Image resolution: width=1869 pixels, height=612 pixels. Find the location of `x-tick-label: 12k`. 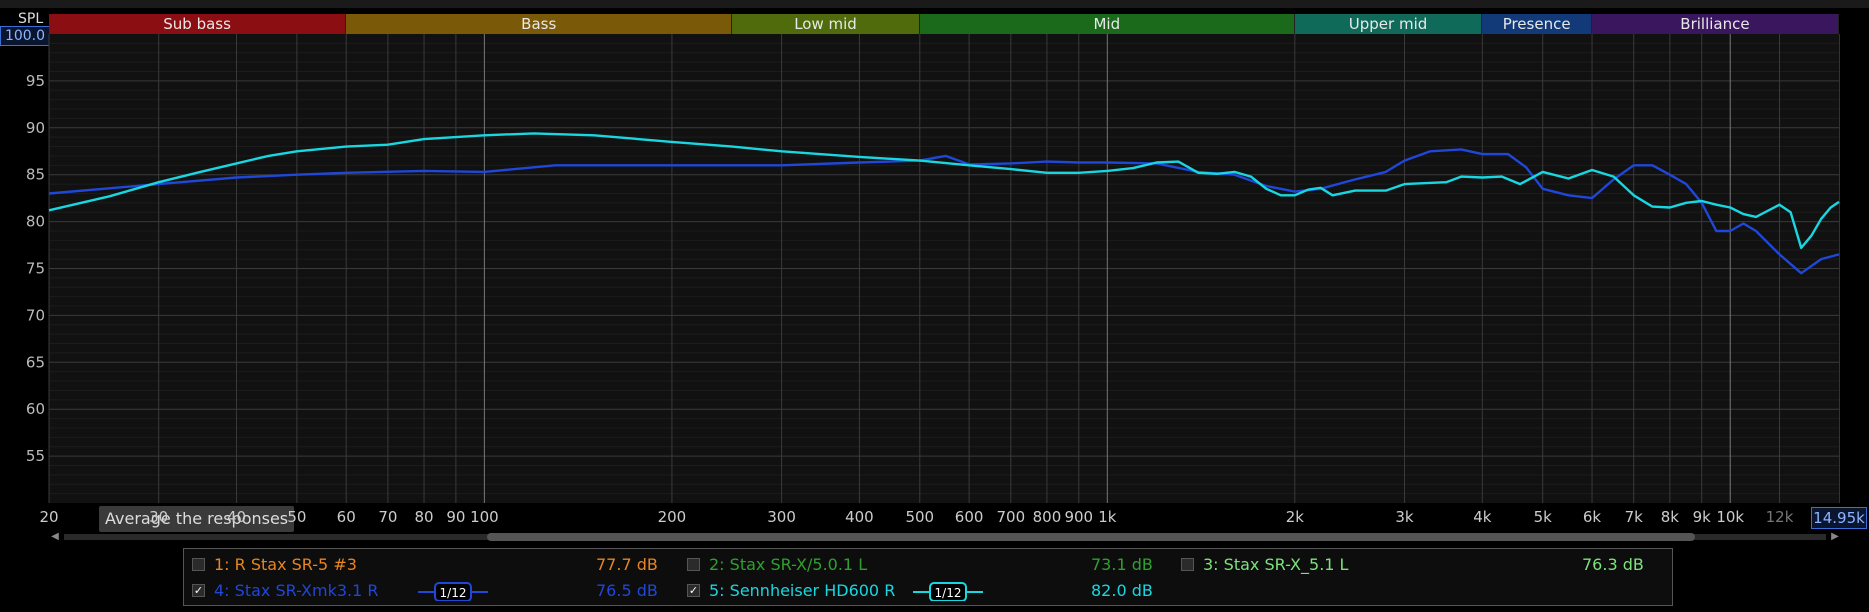

x-tick-label: 12k is located at coordinates (1780, 517).